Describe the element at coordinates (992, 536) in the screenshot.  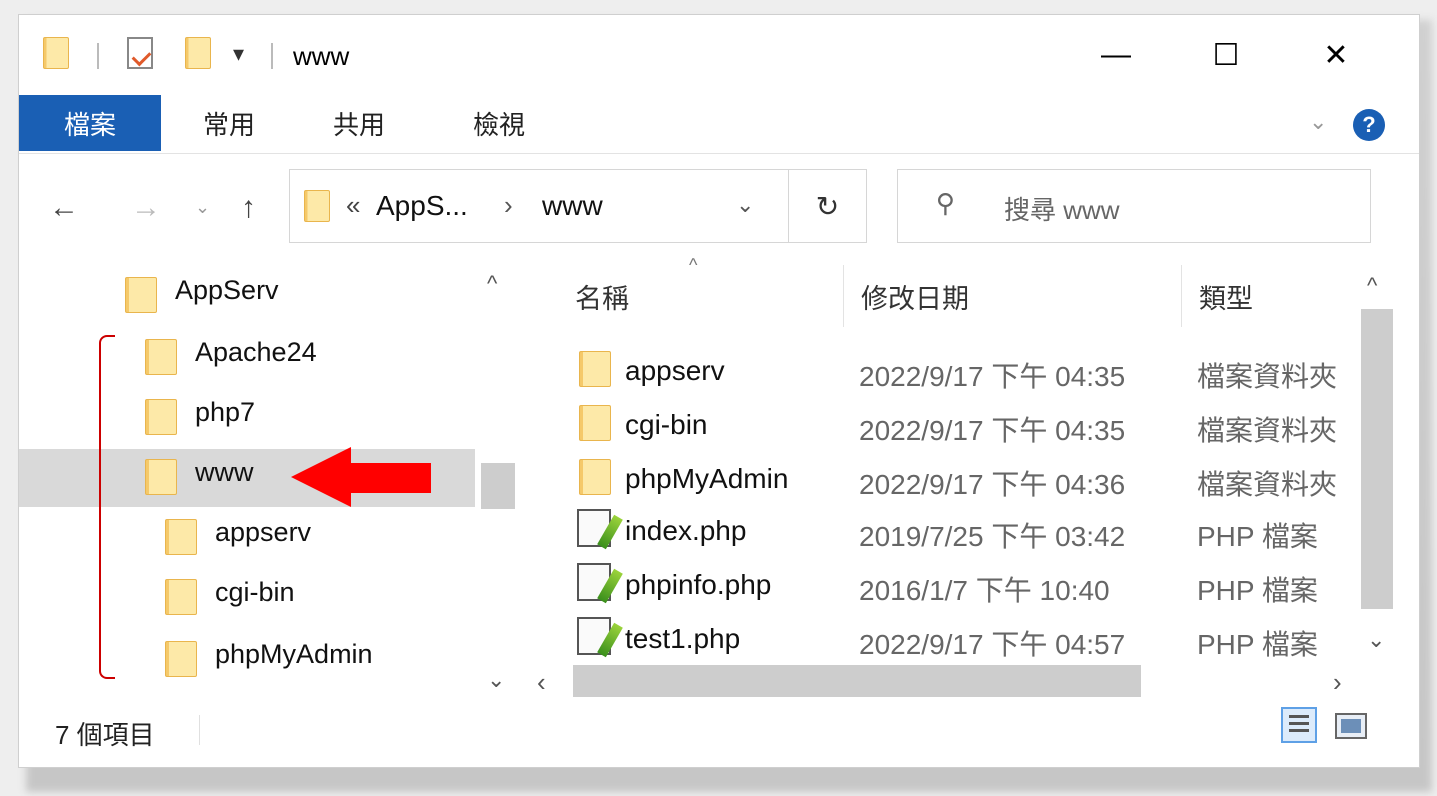
I see `file-date: 2019/7/25 下午 03:42` at that location.